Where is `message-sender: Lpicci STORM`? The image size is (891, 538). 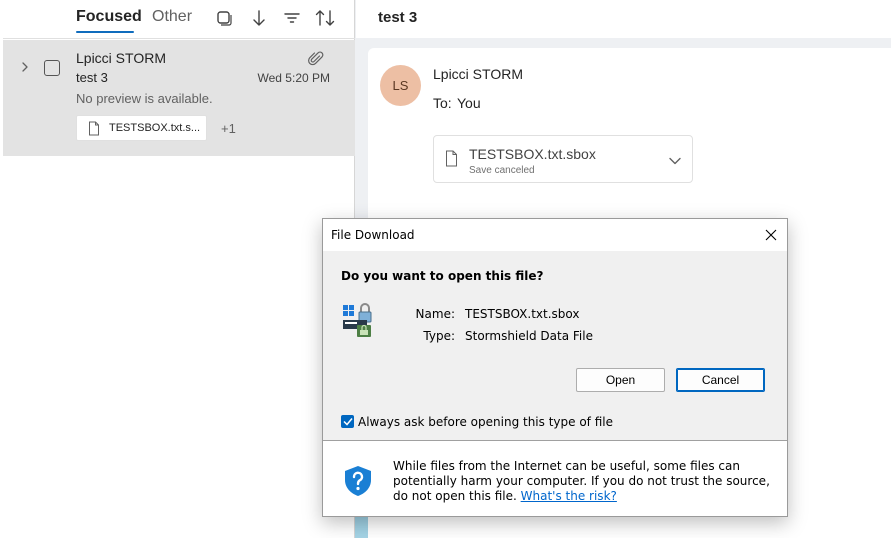 message-sender: Lpicci STORM is located at coordinates (121, 58).